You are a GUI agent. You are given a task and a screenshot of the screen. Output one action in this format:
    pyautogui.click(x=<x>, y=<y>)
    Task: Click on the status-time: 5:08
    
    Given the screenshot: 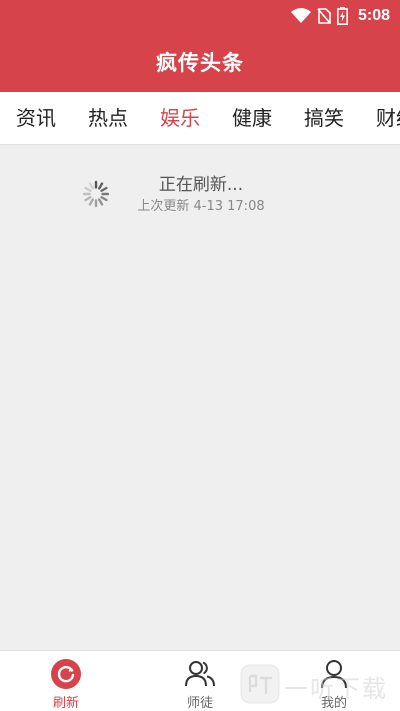 What is the action you would take?
    pyautogui.click(x=373, y=15)
    